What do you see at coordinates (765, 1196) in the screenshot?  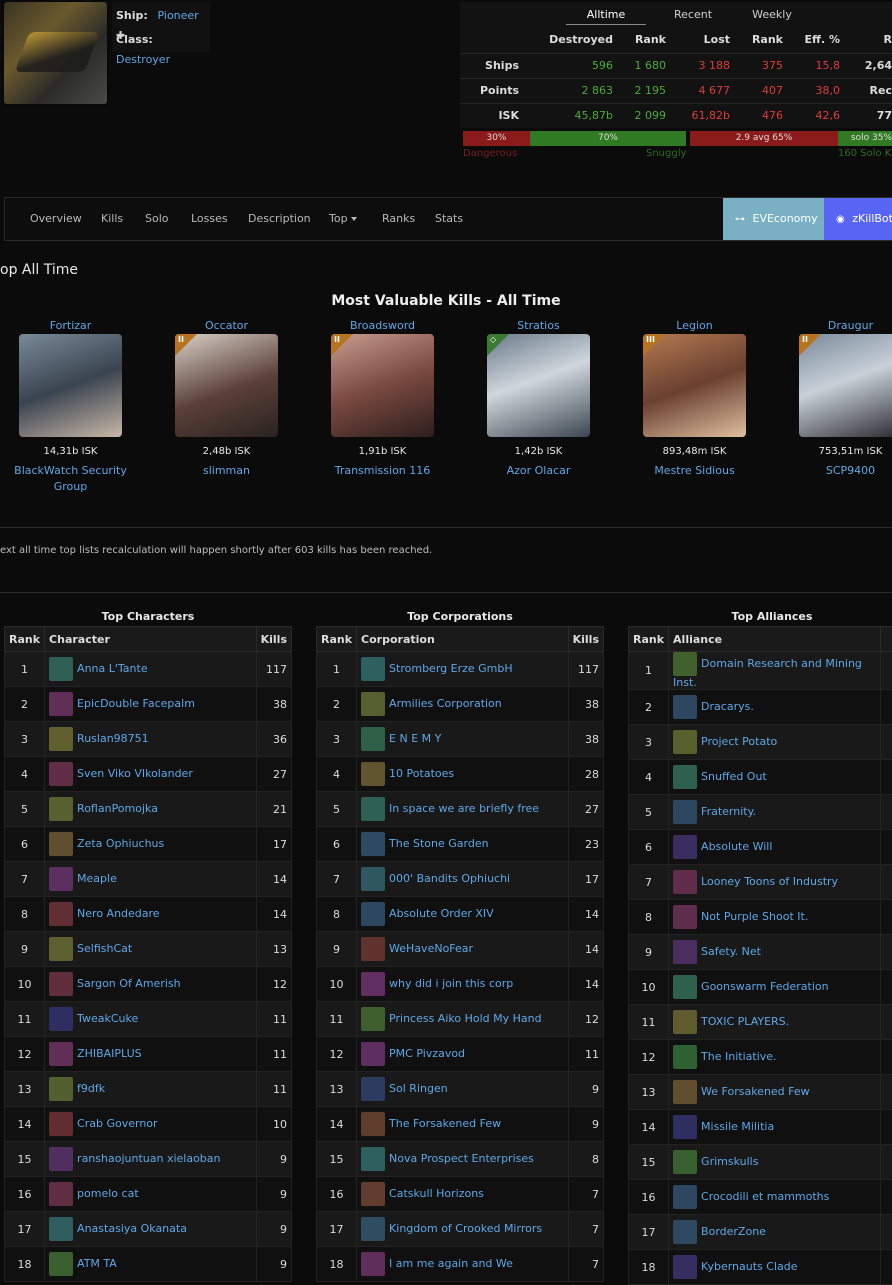 I see `entity-link: Crocodili et mammoths` at bounding box center [765, 1196].